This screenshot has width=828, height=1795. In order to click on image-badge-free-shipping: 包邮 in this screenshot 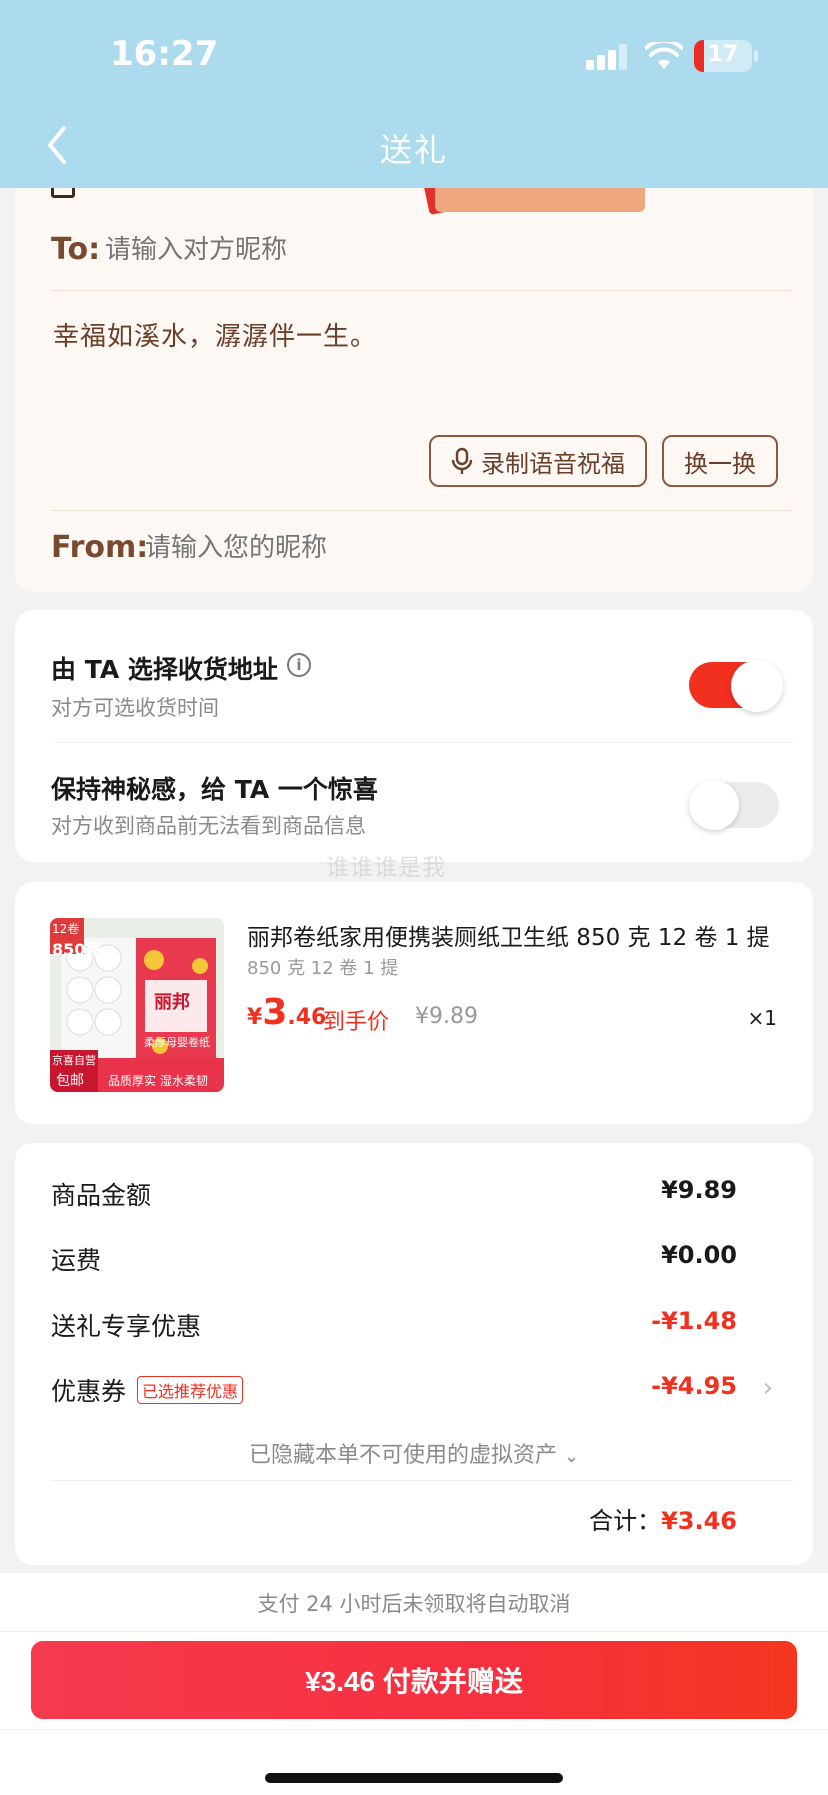, I will do `click(70, 1081)`.